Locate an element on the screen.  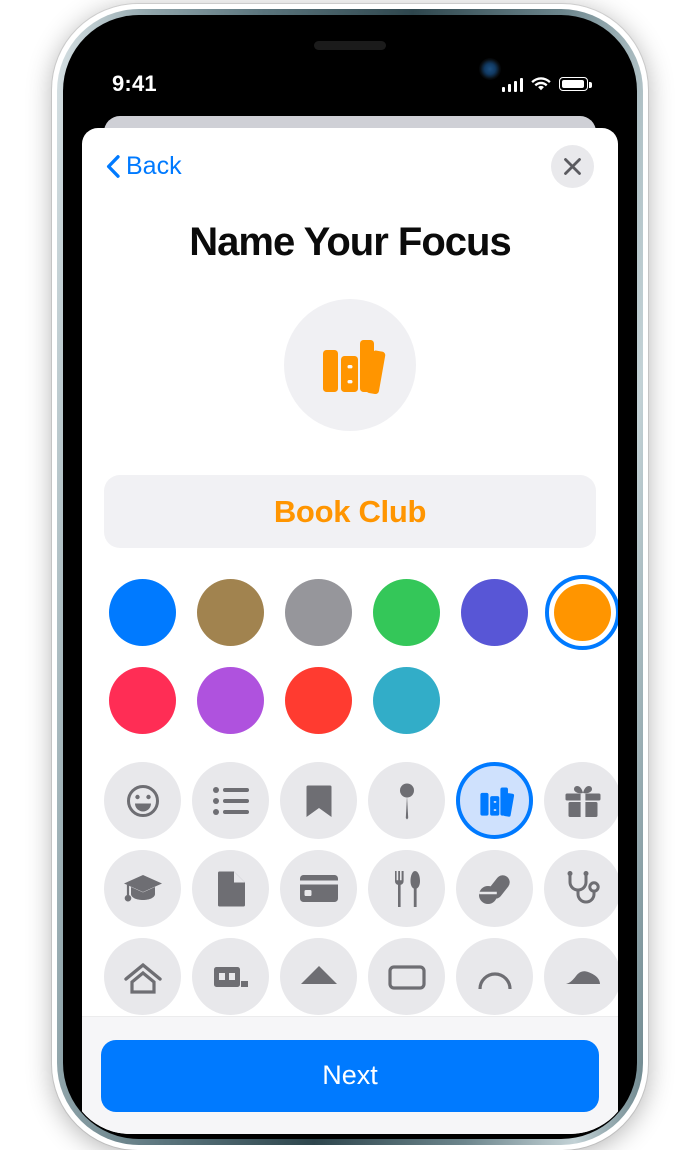
close-button is located at coordinates (572, 166).